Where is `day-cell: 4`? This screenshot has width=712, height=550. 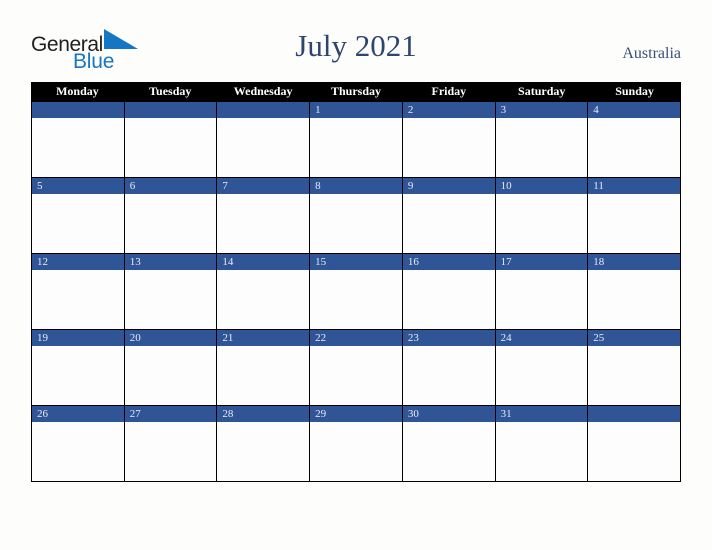 day-cell: 4 is located at coordinates (634, 139).